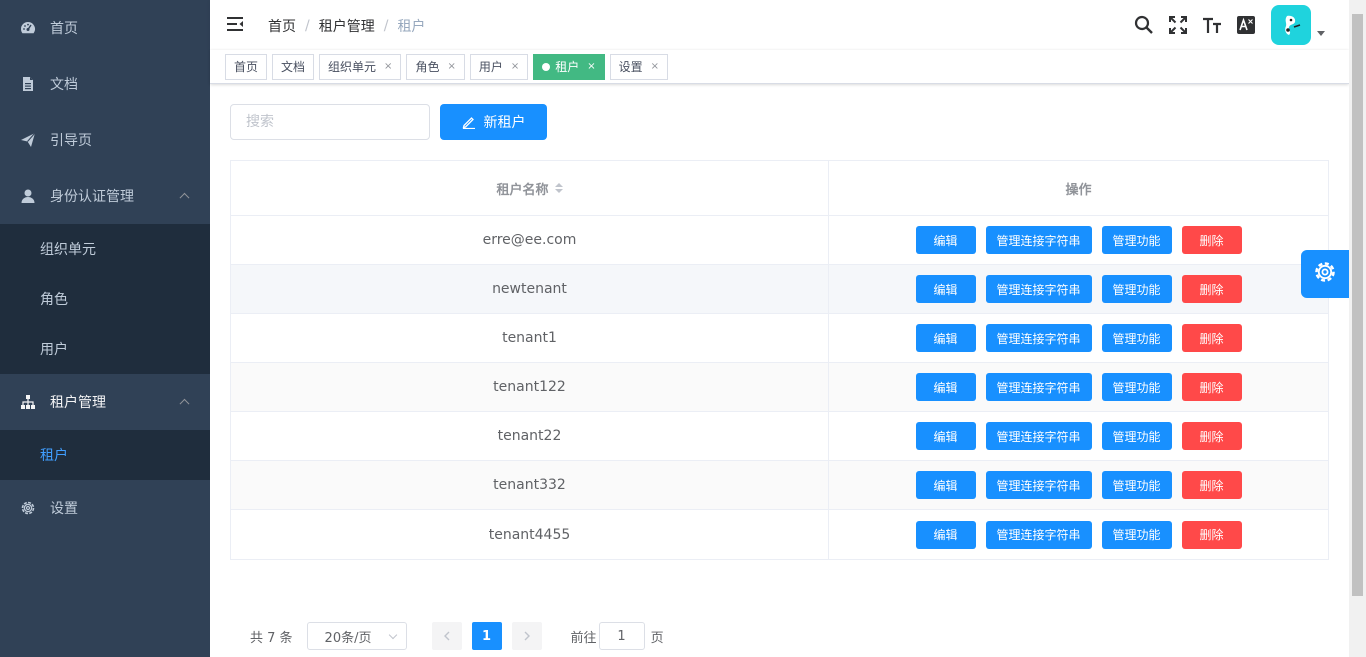 The height and width of the screenshot is (657, 1366). What do you see at coordinates (184, 403) in the screenshot?
I see `chevron-up-icon` at bounding box center [184, 403].